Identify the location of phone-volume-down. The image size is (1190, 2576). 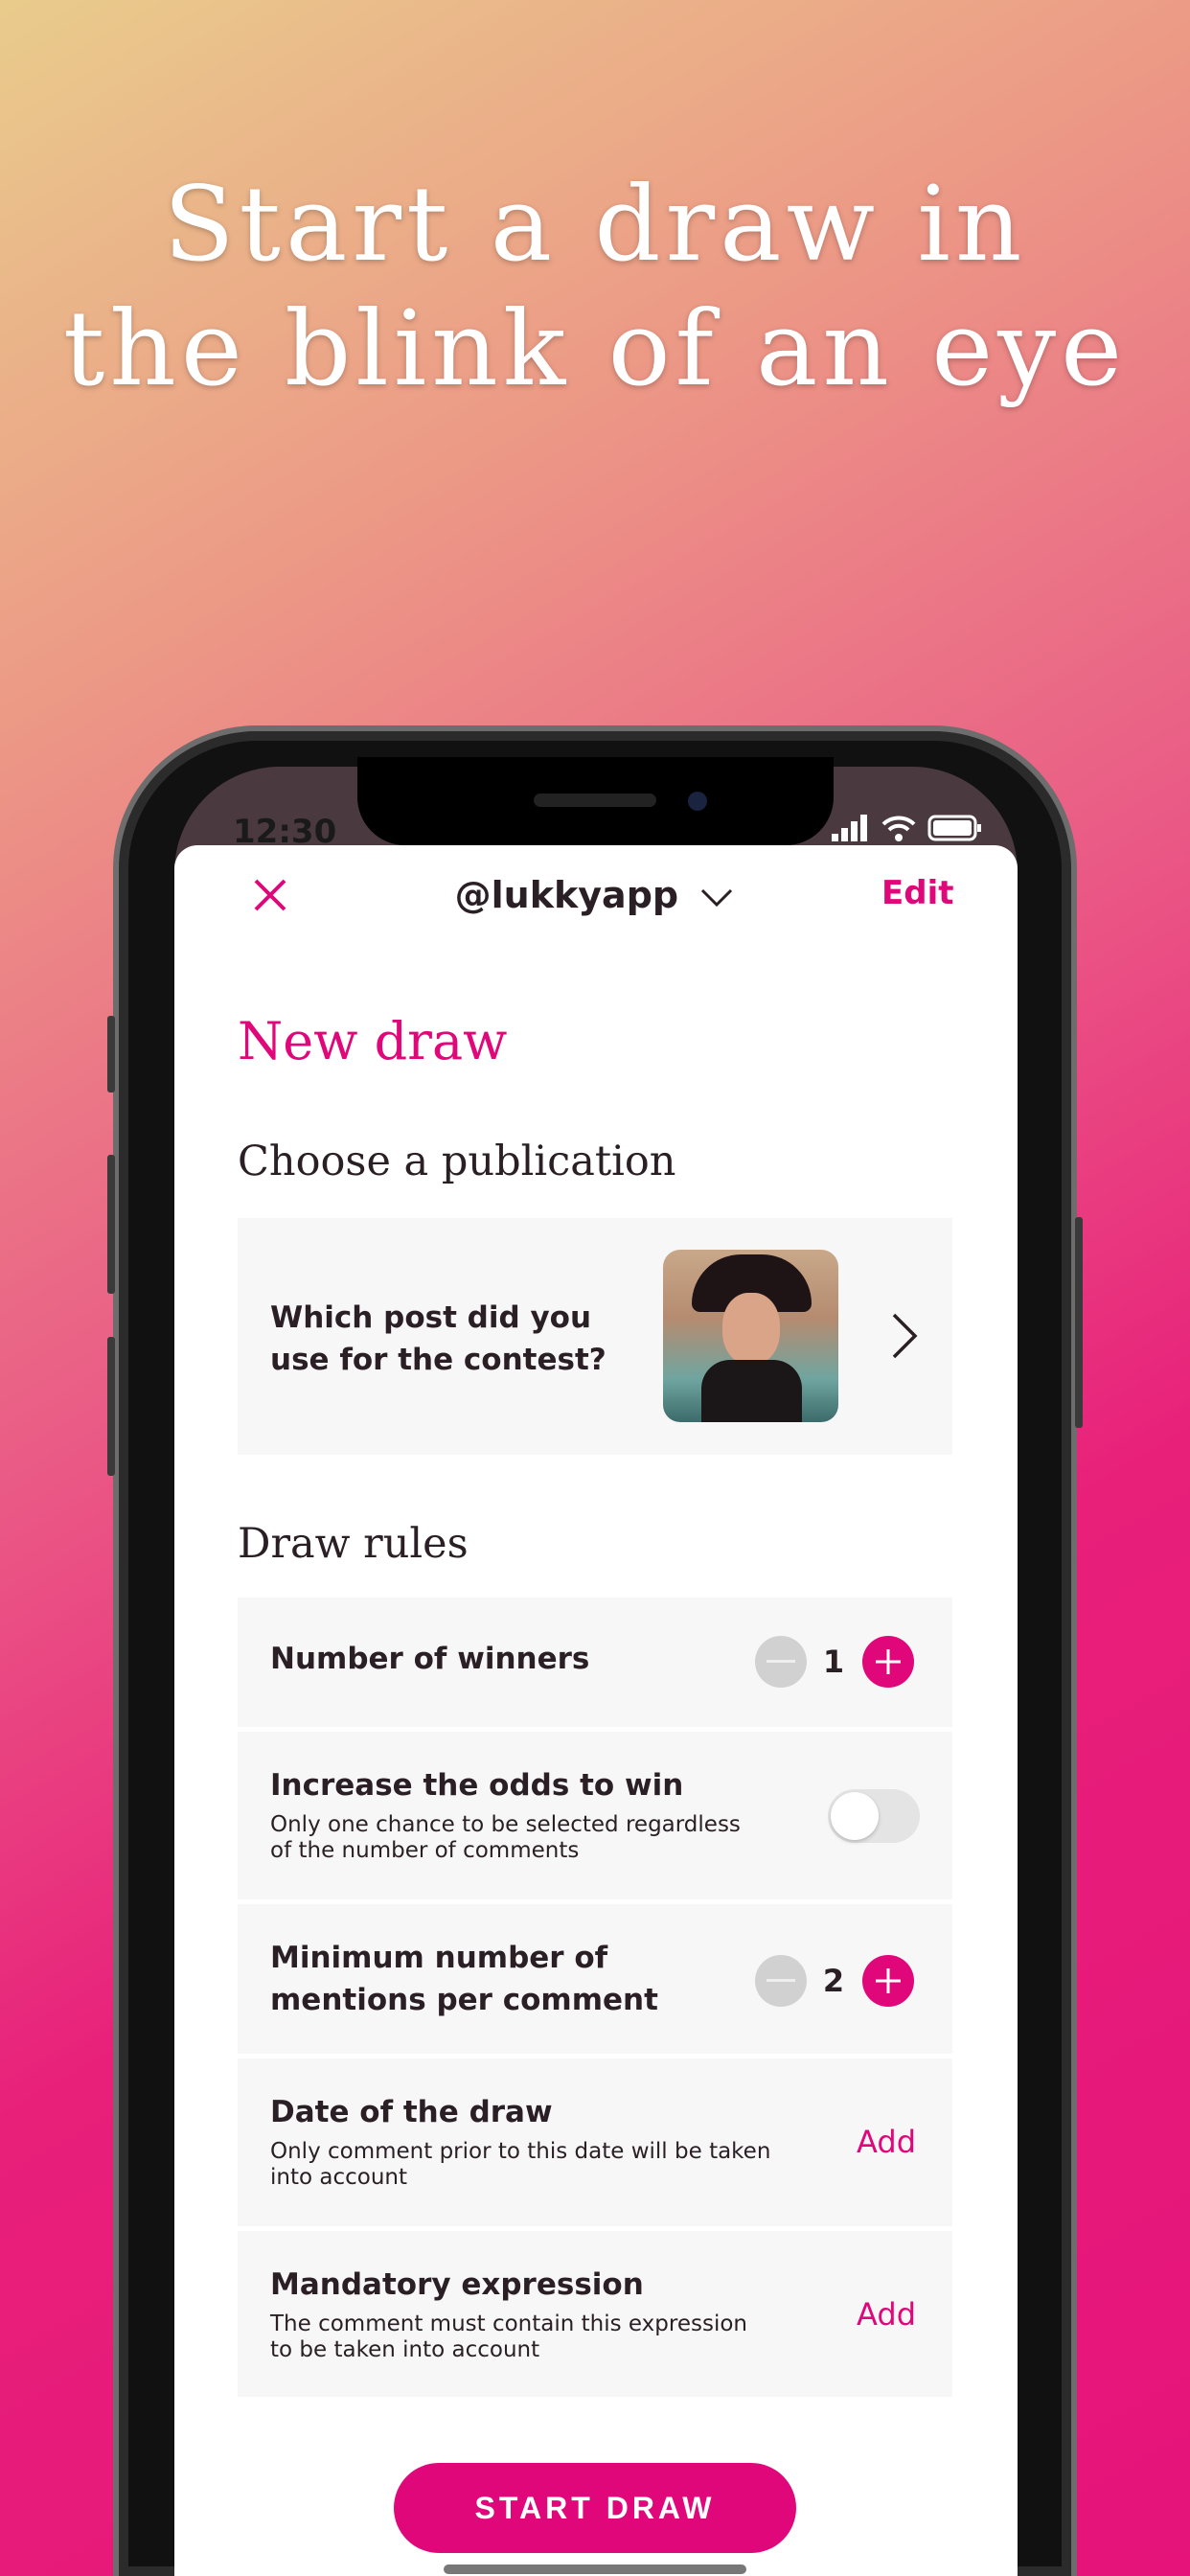
(111, 1406).